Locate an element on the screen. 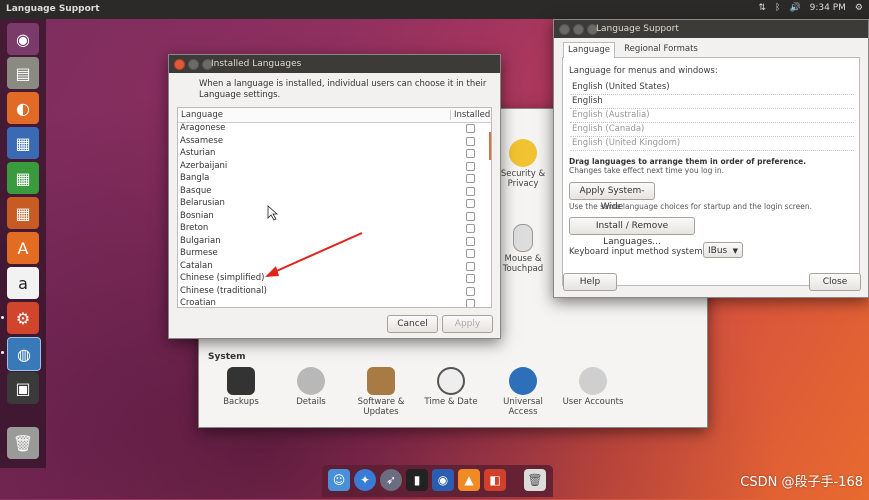 This screenshot has height=500, width=869. help-button: Help is located at coordinates (590, 282).